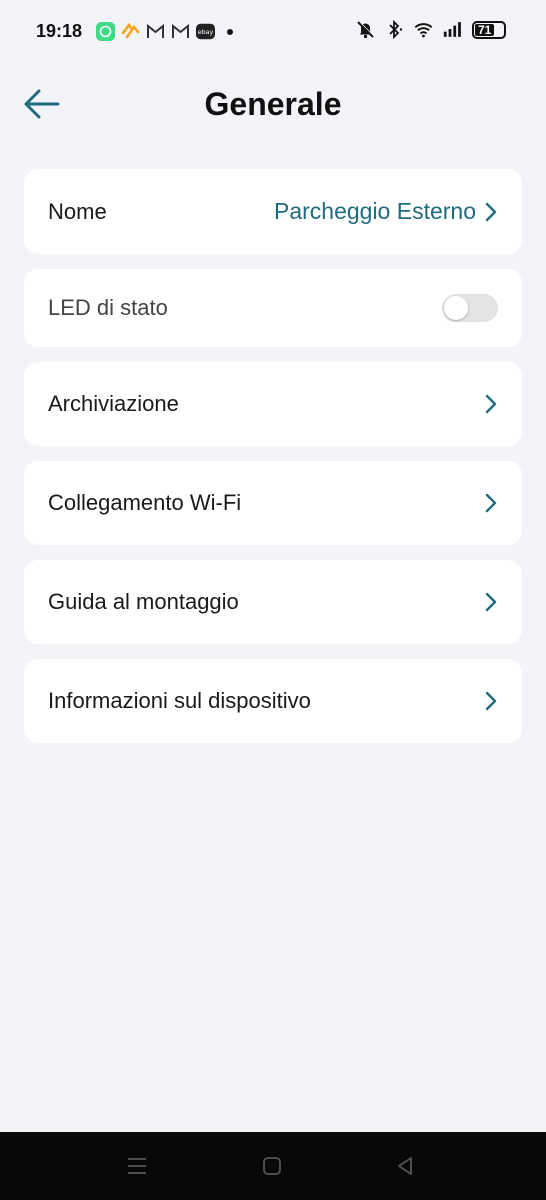 This screenshot has width=546, height=1200. What do you see at coordinates (108, 307) in the screenshot?
I see `status-led-label: LED di stato` at bounding box center [108, 307].